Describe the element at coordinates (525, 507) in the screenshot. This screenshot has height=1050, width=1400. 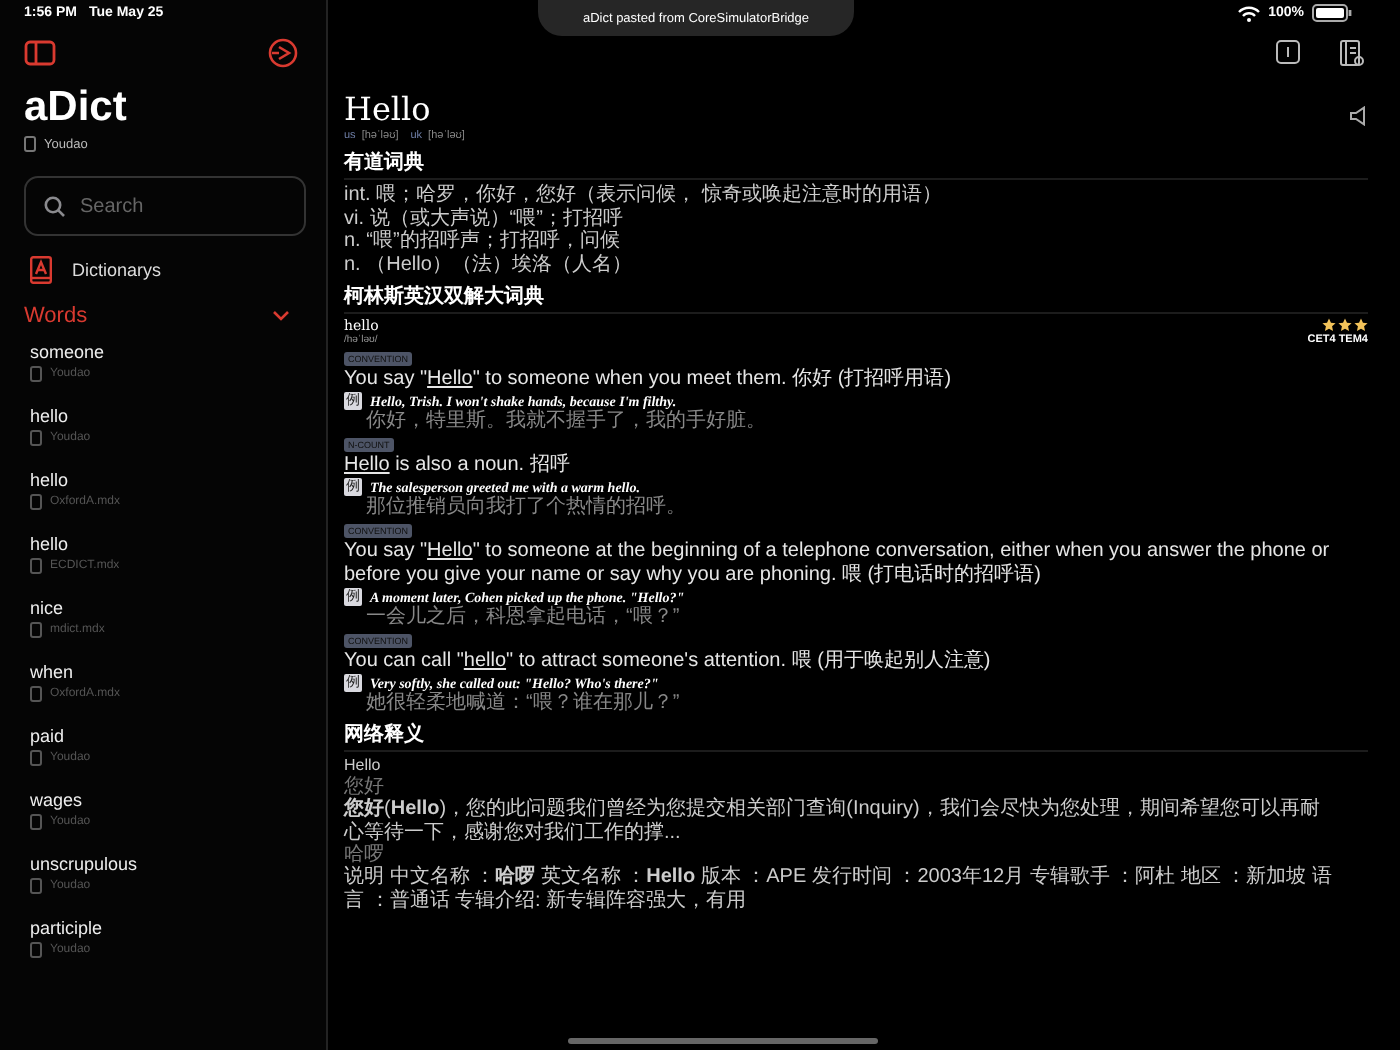
I see `example-translation: 那位推销员向我打了个热情的招呼。` at that location.